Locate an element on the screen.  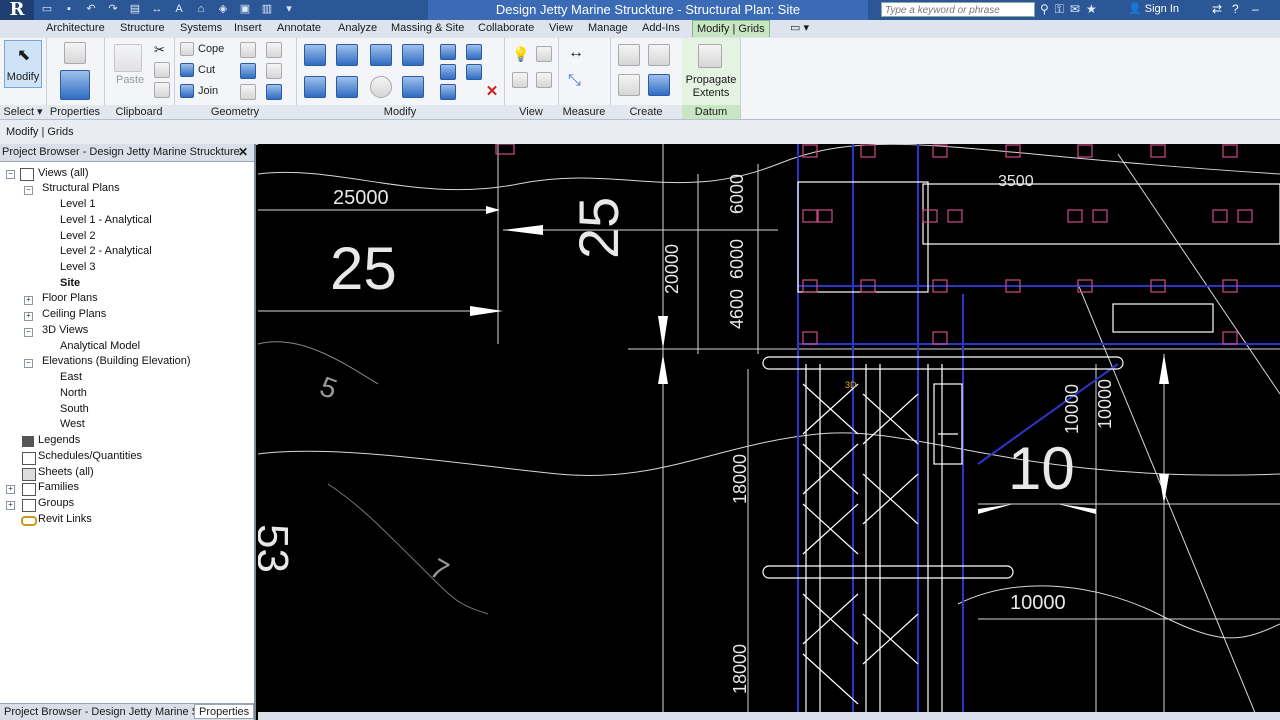
mirror-axis-icon is located at coordinates (381, 55).